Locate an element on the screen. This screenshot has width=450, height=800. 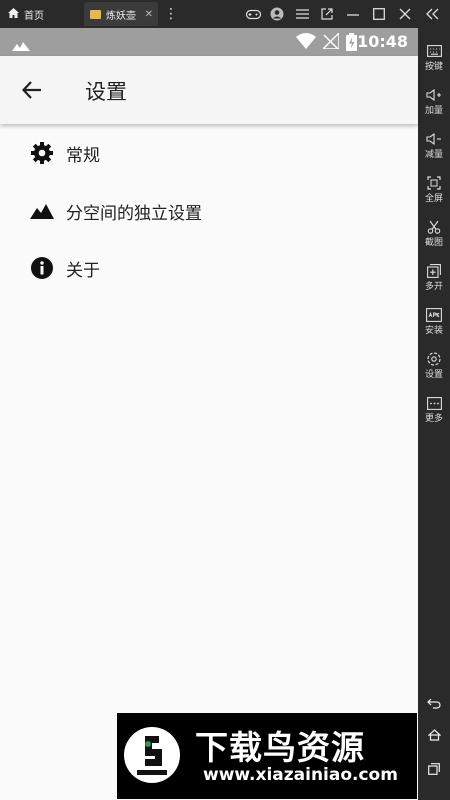
sidebar-item-volume-up: 加量 is located at coordinates (434, 101).